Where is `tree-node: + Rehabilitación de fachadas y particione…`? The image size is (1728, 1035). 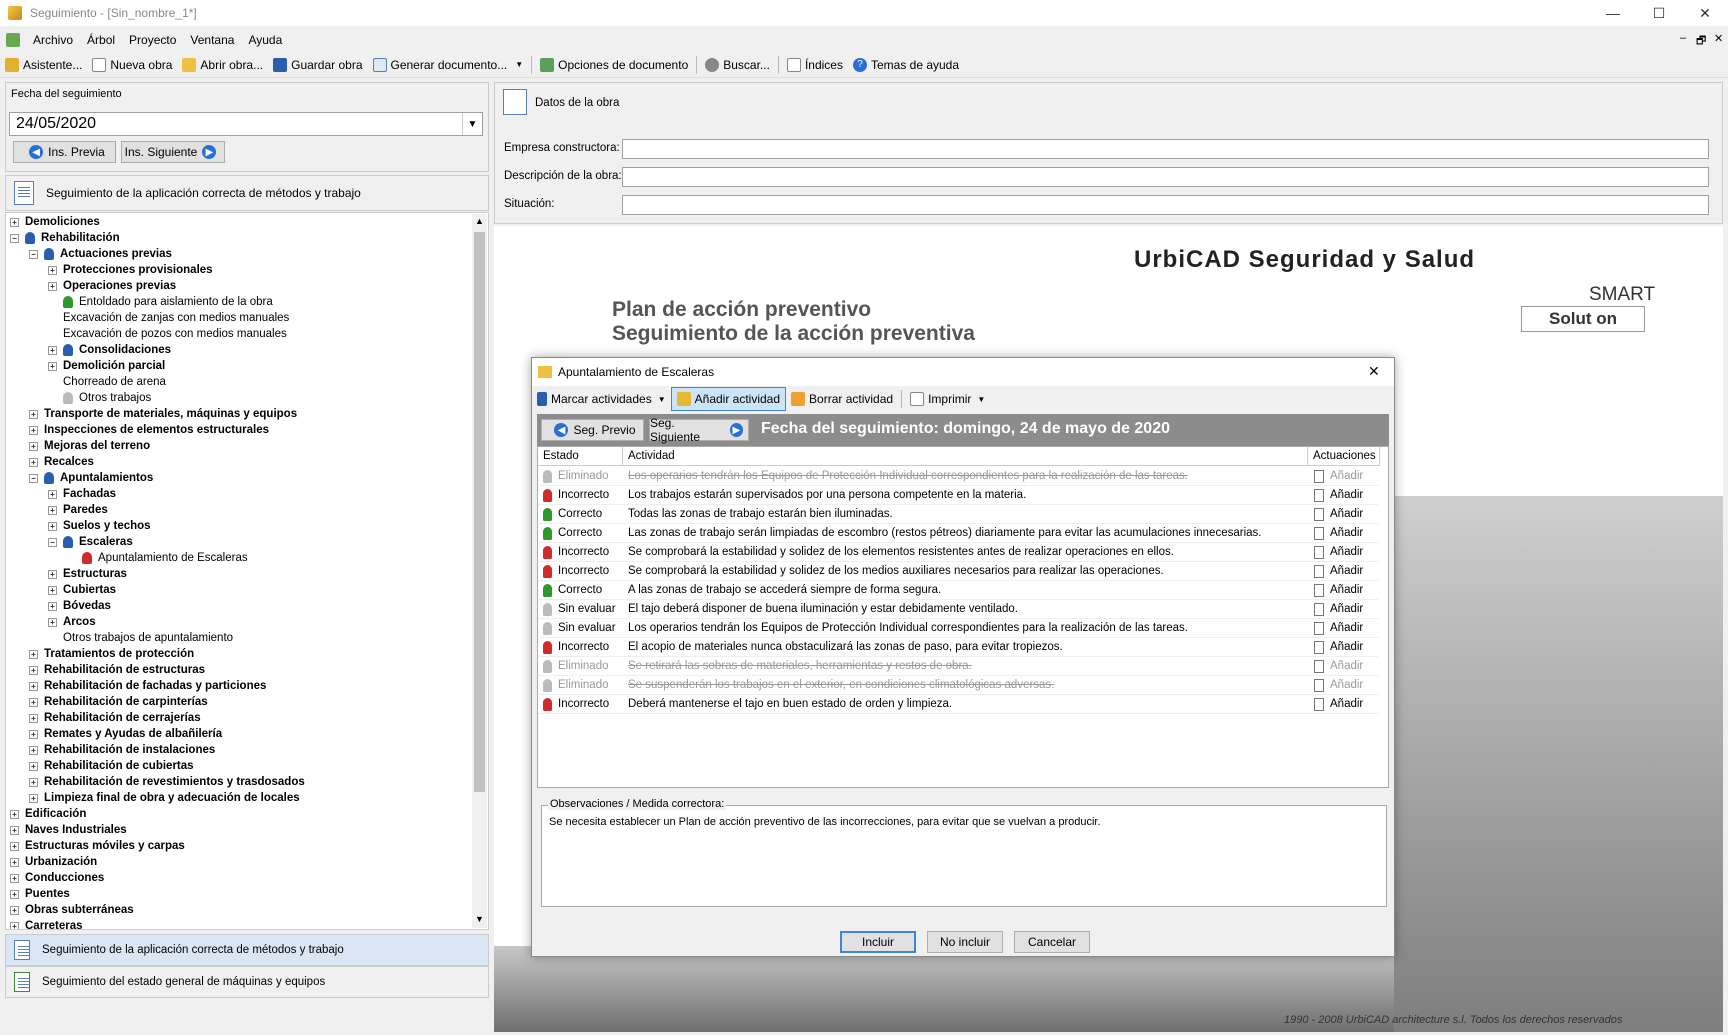 tree-node: + Rehabilitación de fachadas y particione… is located at coordinates (147, 686).